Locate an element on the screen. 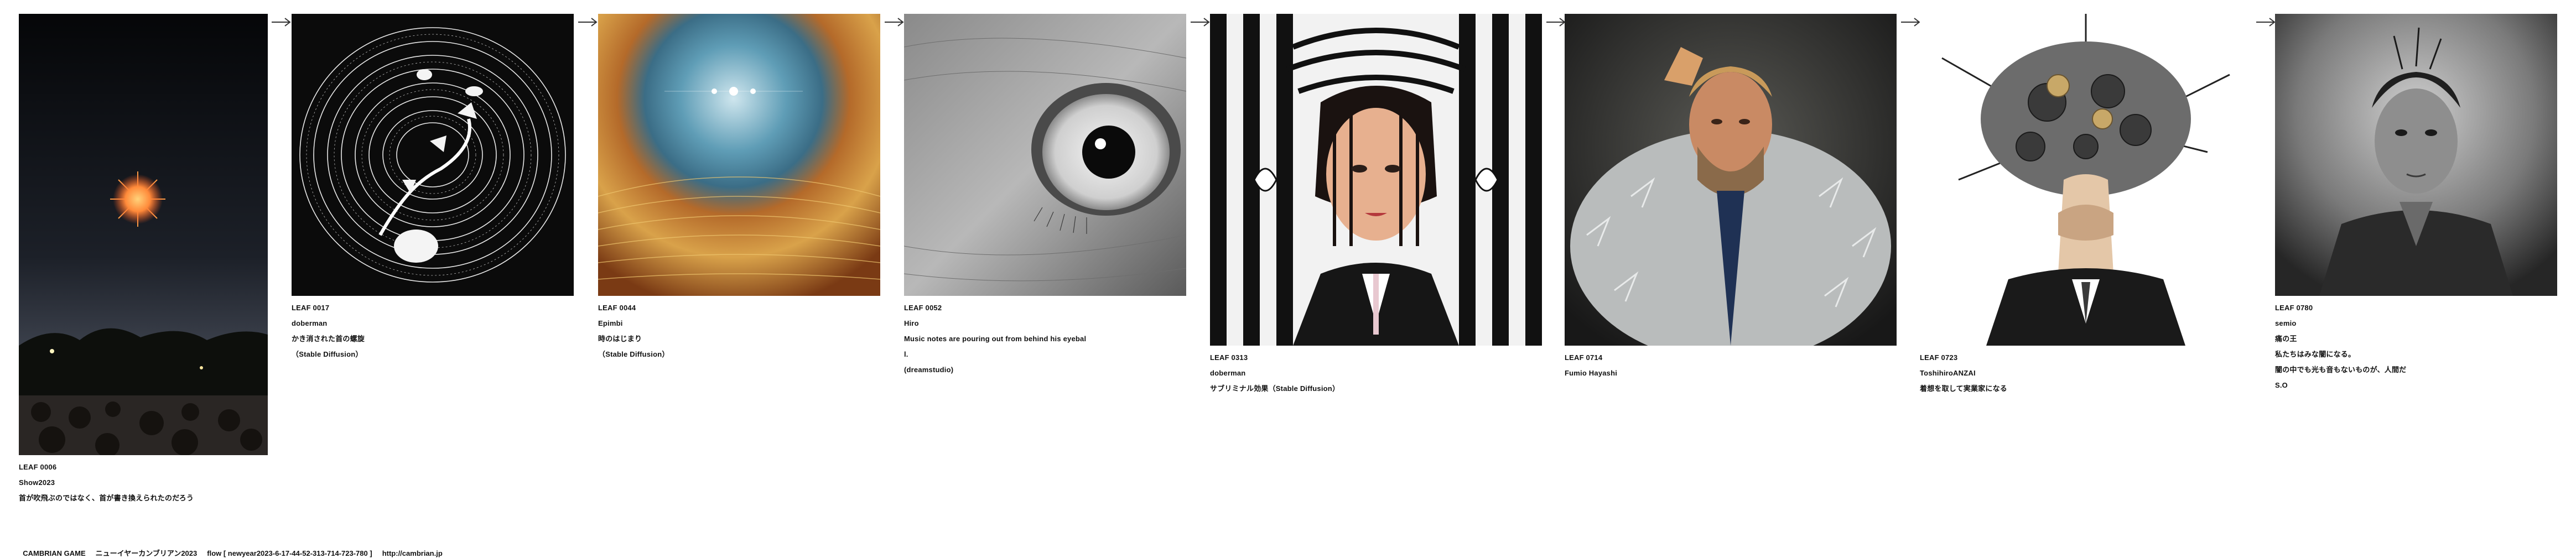 The height and width of the screenshot is (558, 2576). leaf-id: LEAF 0780 is located at coordinates (2294, 308).